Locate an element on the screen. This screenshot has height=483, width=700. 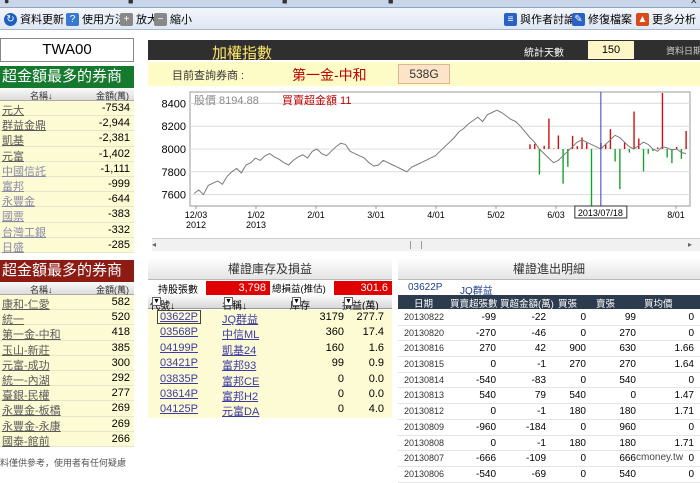
transaction-row: 20130820-270-4602700 is located at coordinates (549, 334).